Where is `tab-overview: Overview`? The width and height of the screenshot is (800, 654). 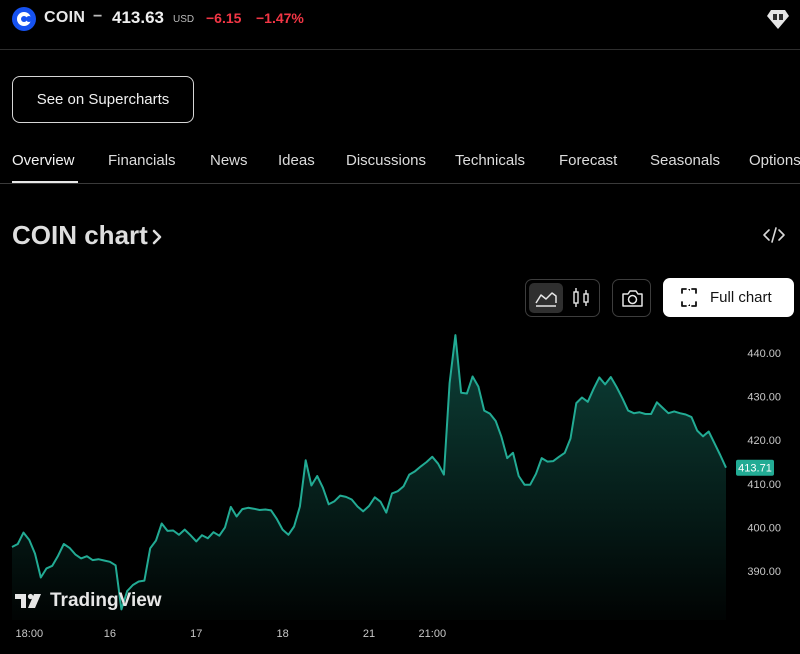 tab-overview: Overview is located at coordinates (43, 160).